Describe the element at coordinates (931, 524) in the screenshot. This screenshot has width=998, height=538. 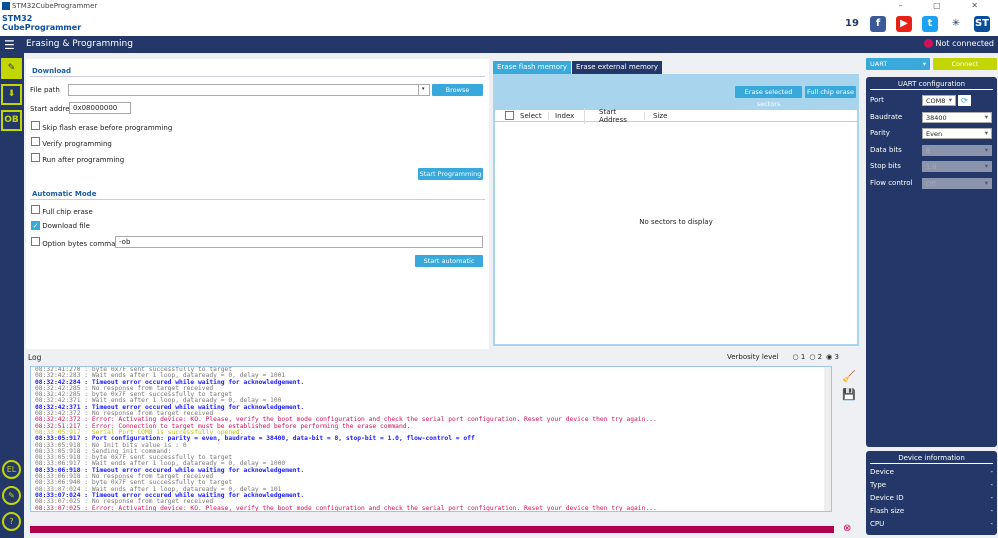
I see `device-info-row: CPU -` at that location.